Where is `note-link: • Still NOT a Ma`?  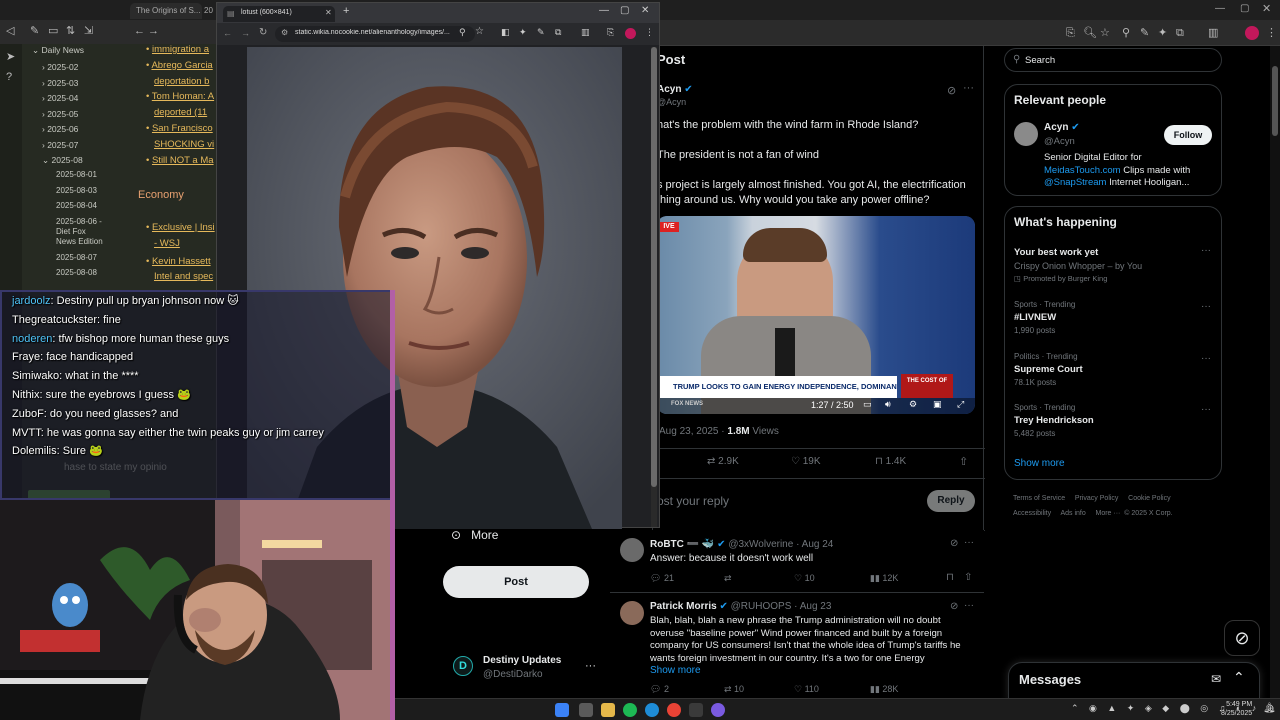 note-link: • Still NOT a Ma is located at coordinates (180, 161).